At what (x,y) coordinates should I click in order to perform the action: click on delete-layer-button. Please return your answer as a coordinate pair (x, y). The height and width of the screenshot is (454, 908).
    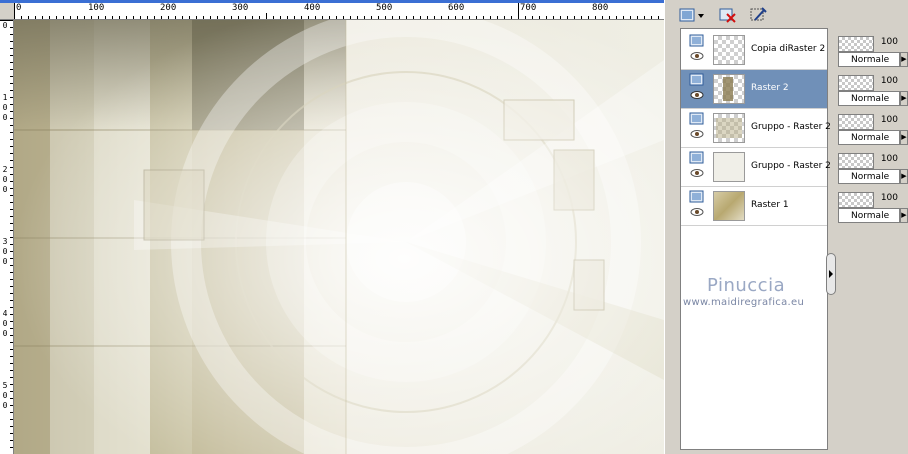
    Looking at the image, I should click on (728, 15).